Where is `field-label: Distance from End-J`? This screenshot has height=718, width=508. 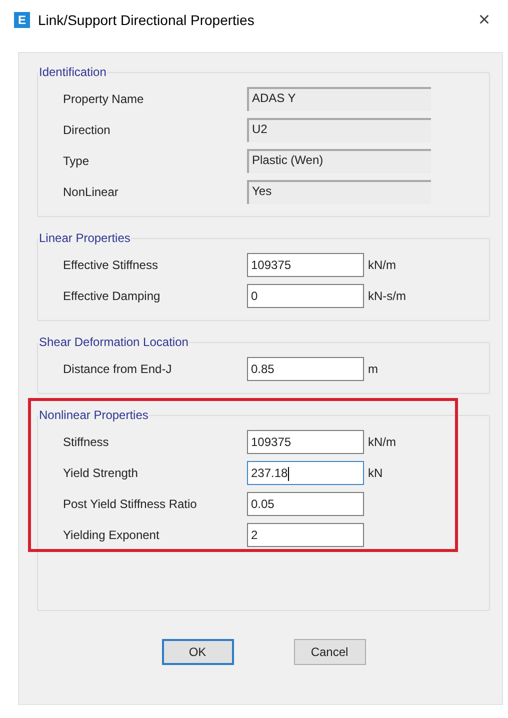
field-label: Distance from End-J is located at coordinates (118, 369).